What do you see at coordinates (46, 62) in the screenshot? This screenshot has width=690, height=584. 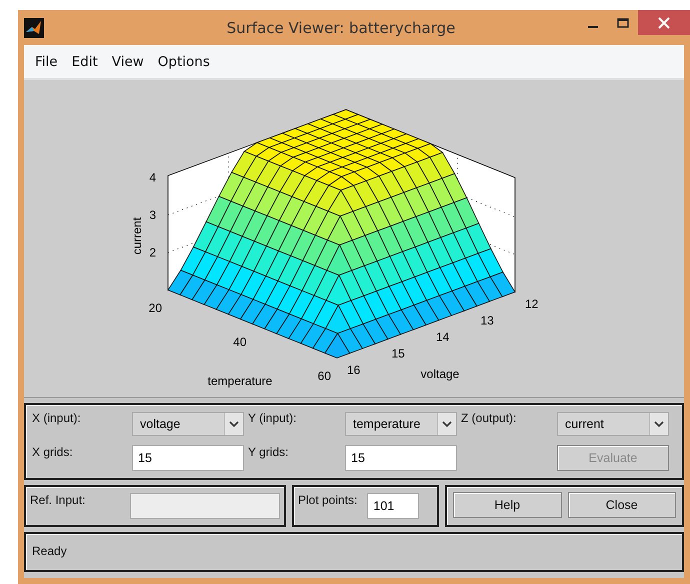 I see `menu-item: File` at bounding box center [46, 62].